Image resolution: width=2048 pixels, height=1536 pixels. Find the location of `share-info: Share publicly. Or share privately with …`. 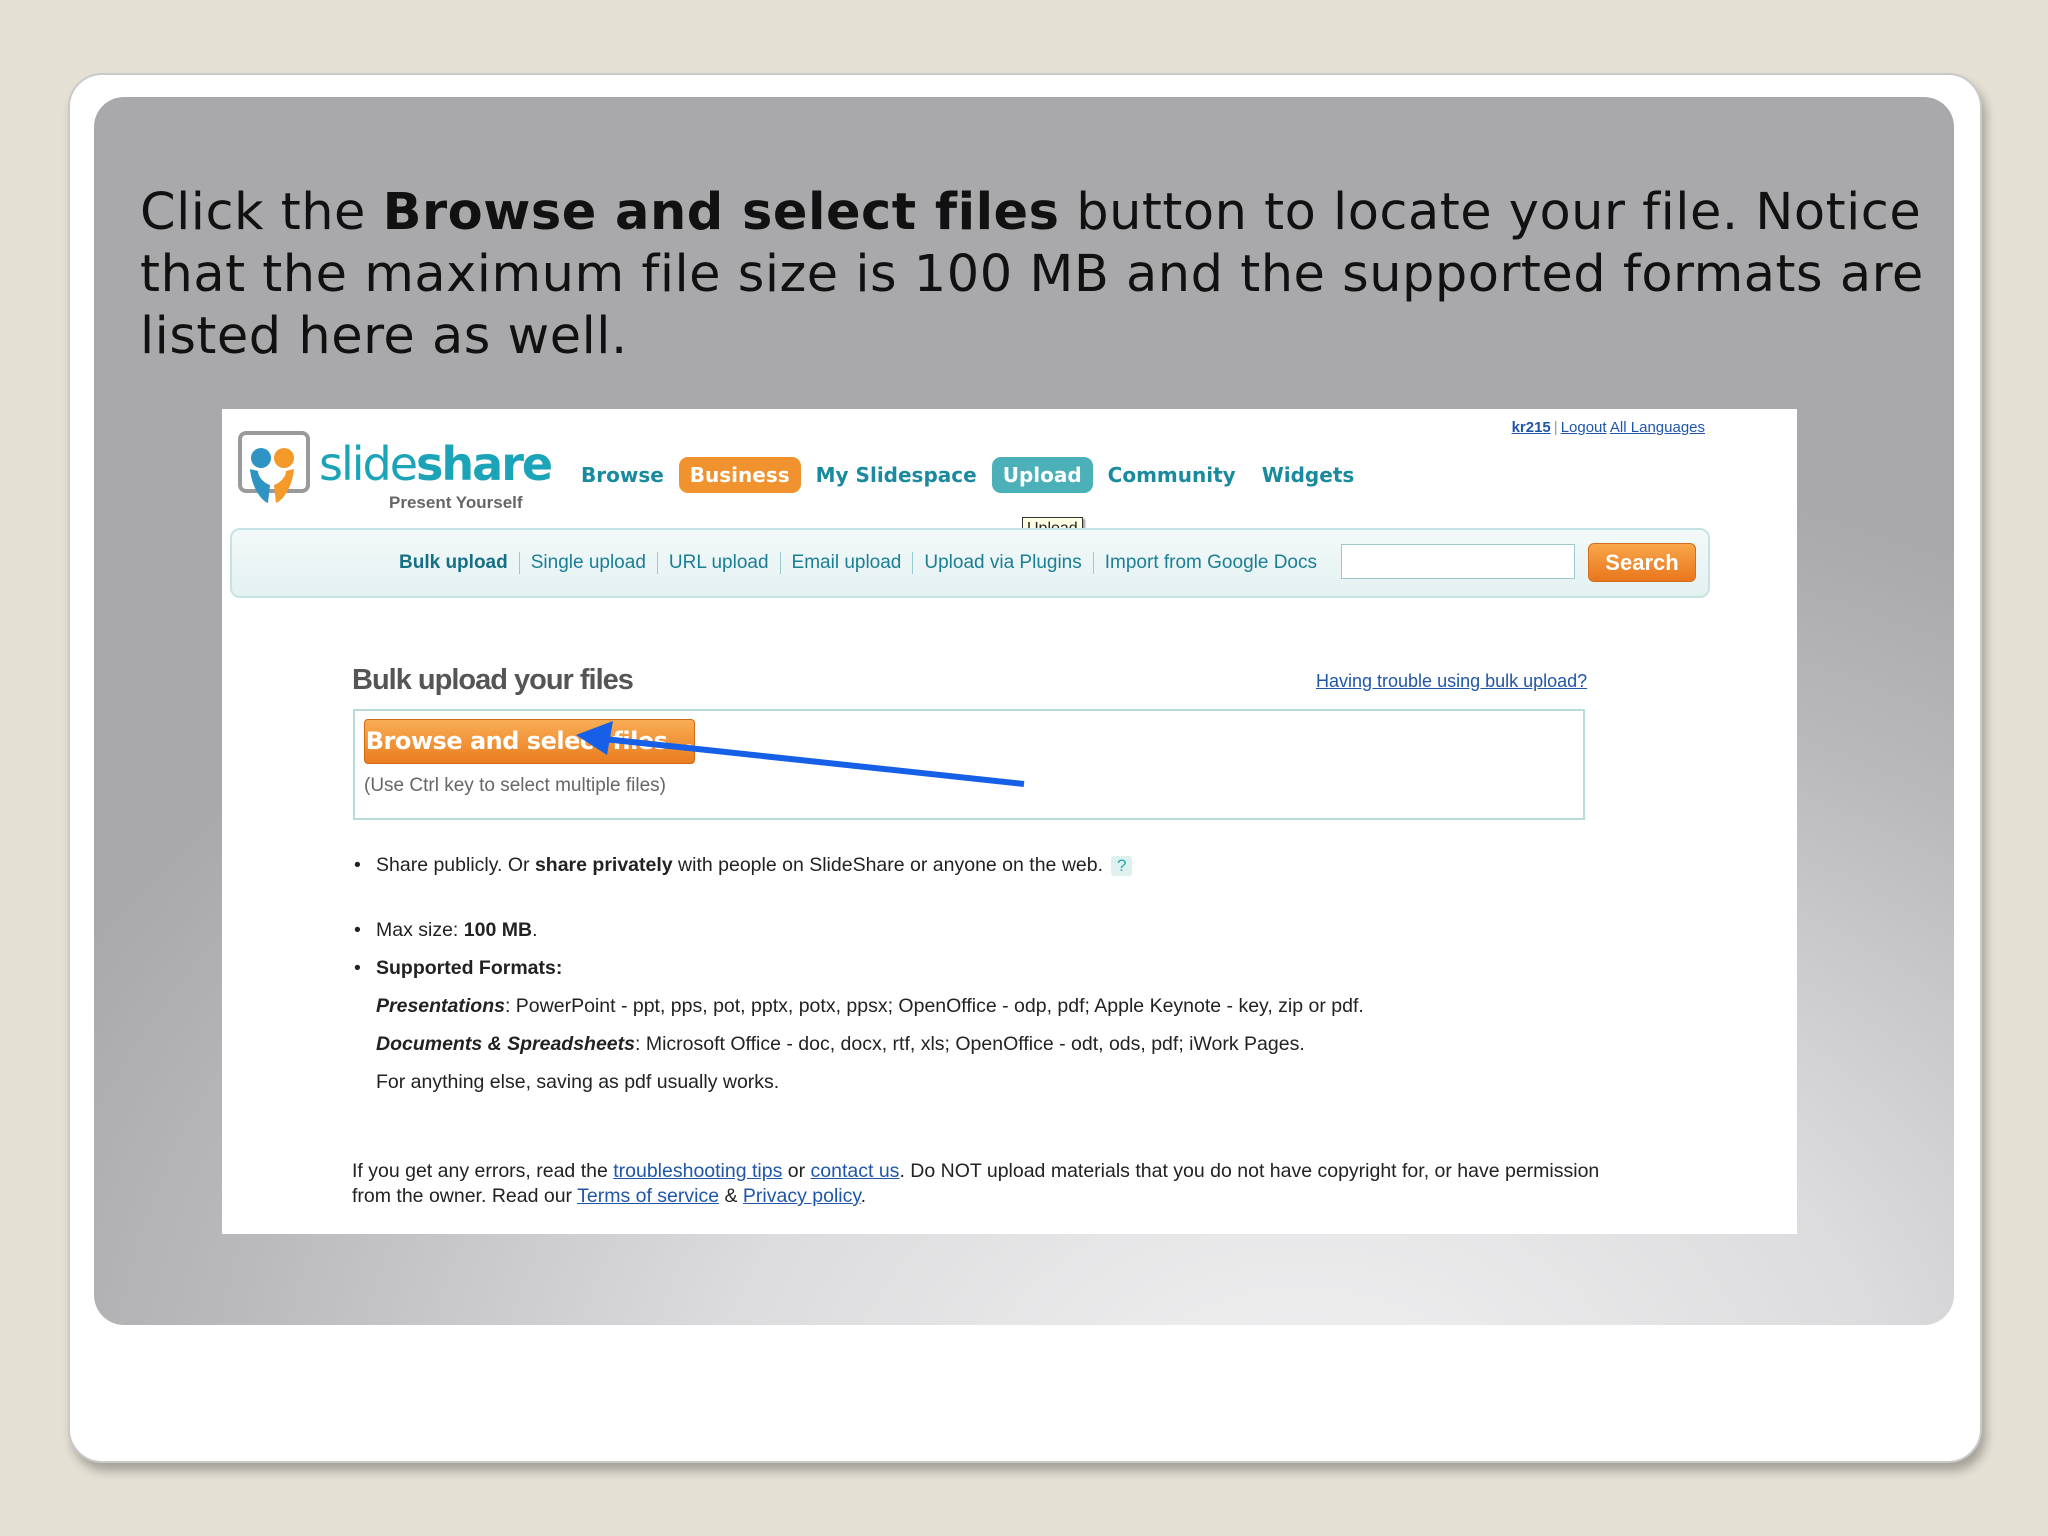

share-info: Share publicly. Or share privately with … is located at coordinates (1012, 865).